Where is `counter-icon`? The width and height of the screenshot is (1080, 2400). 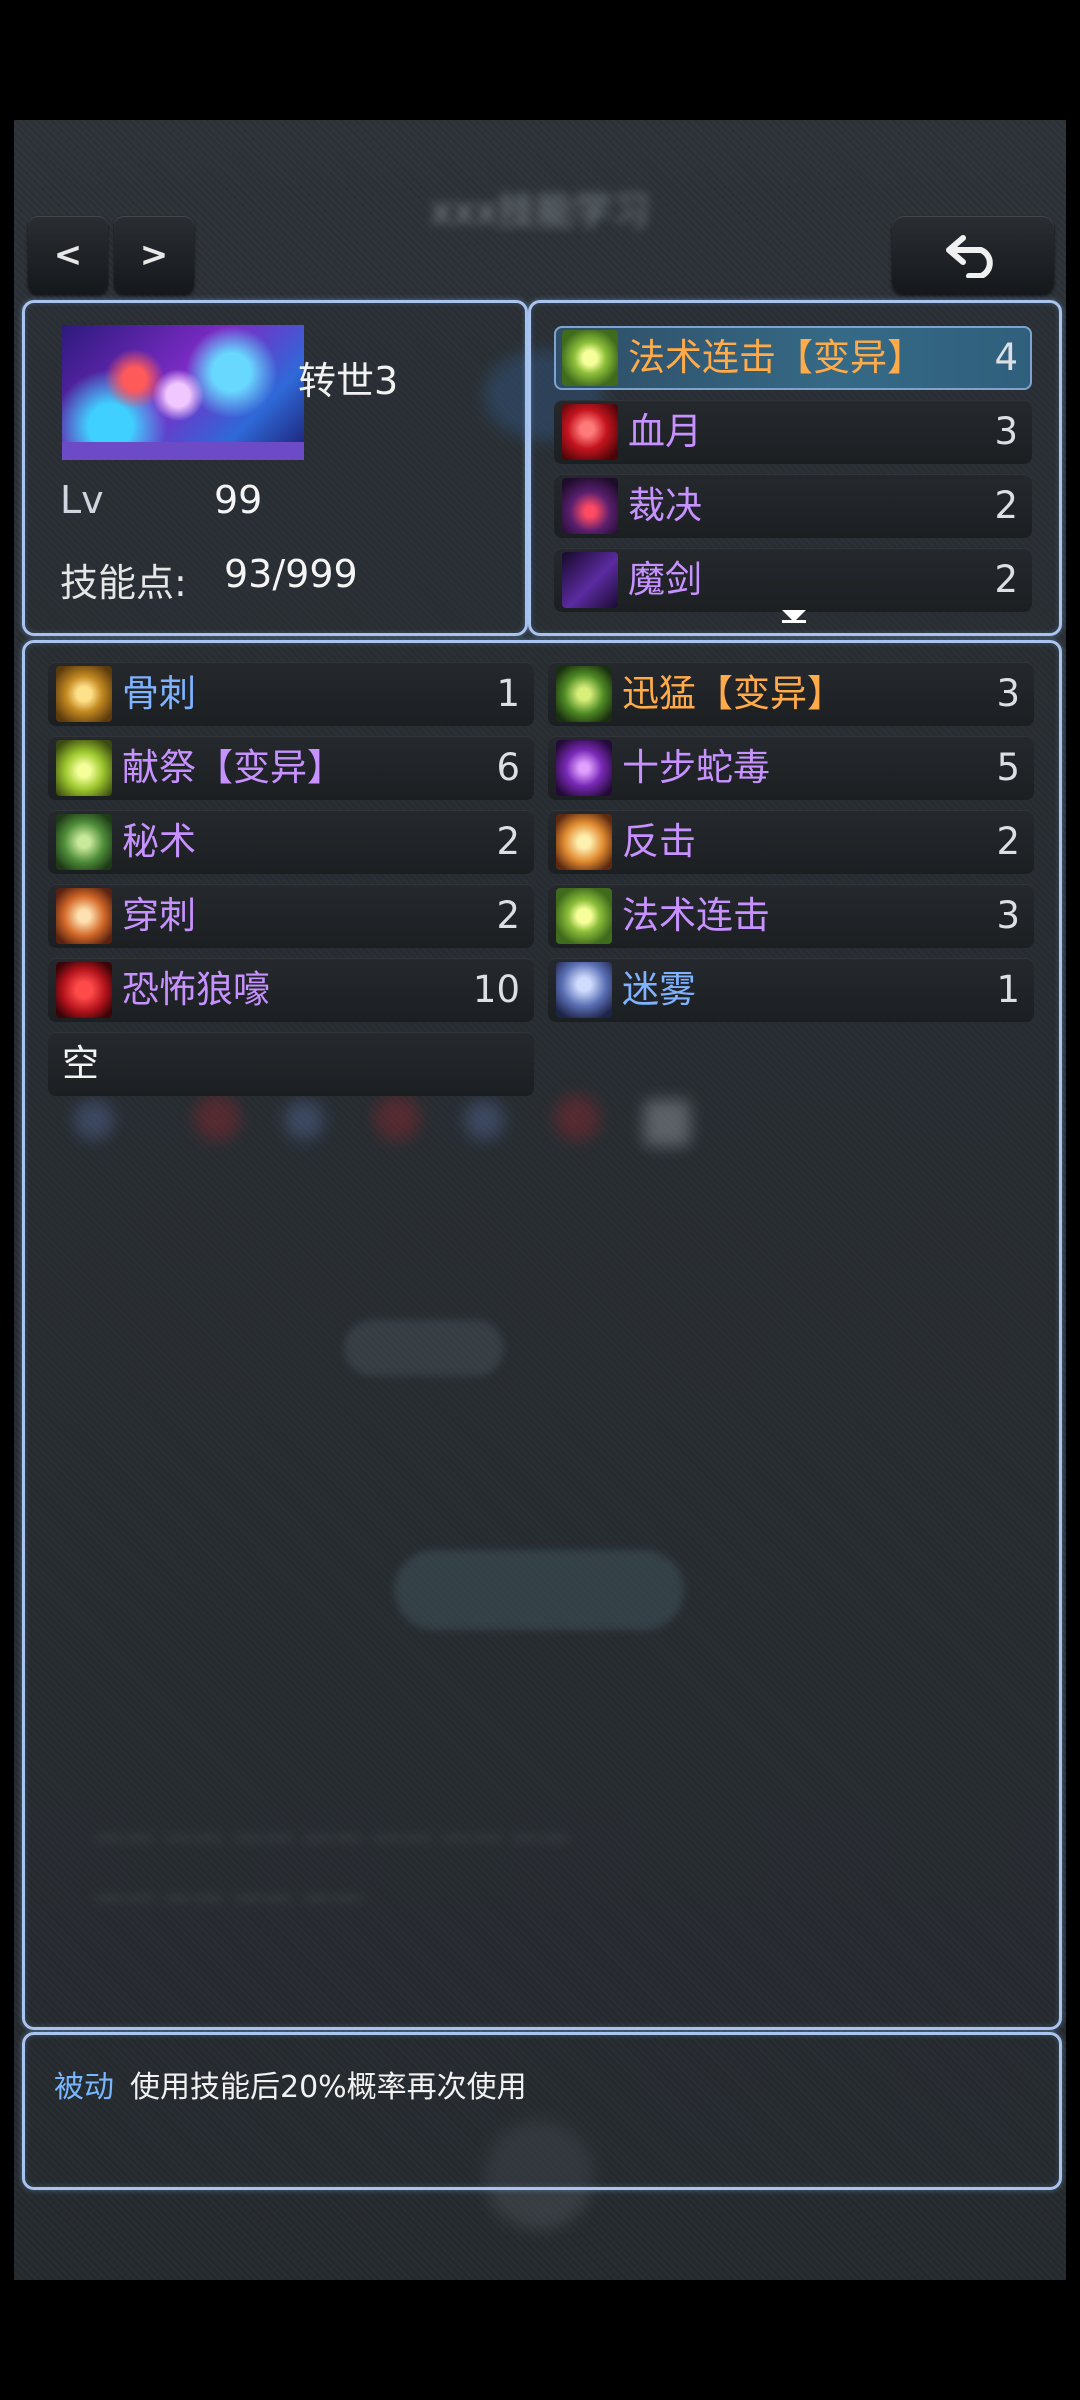
counter-icon is located at coordinates (584, 842).